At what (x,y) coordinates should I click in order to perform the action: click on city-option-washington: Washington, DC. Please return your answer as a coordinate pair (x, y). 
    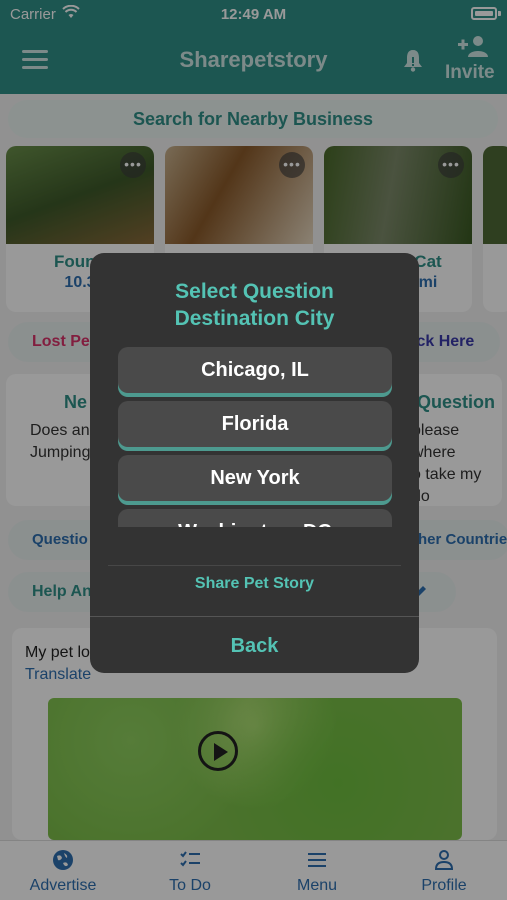
    Looking at the image, I should click on (255, 518).